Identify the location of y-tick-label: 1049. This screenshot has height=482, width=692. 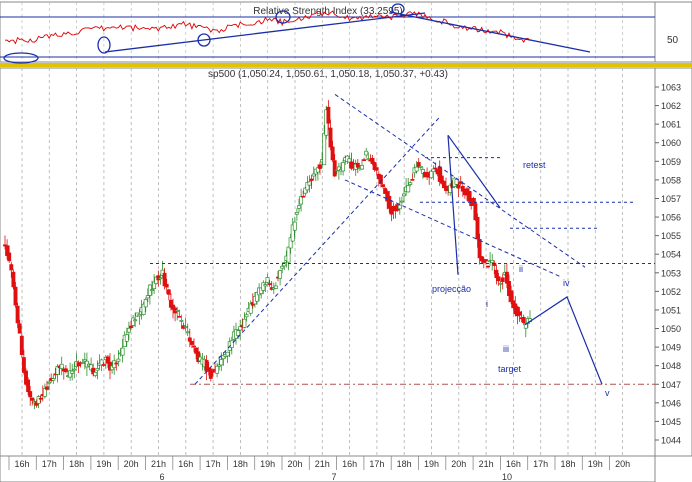
(671, 348).